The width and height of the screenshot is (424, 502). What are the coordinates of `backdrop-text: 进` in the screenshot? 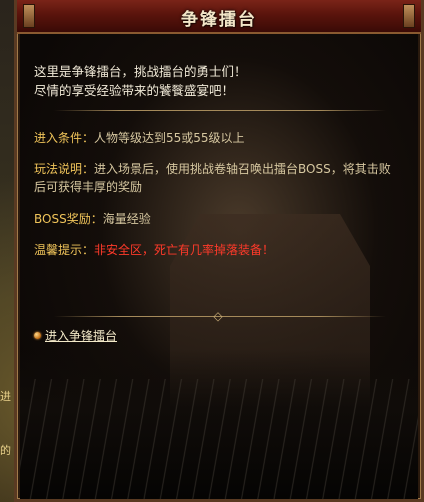 It's located at (5, 396).